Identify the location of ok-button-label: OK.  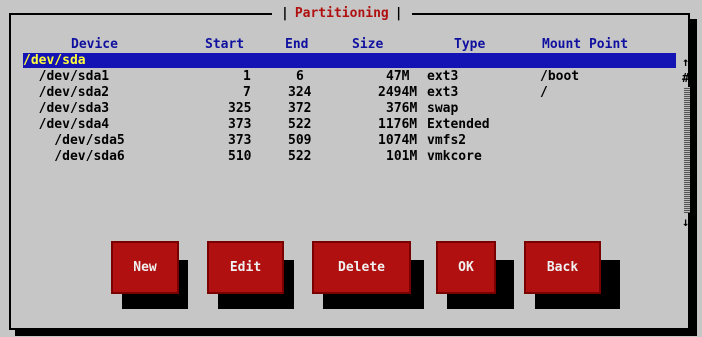
(466, 267).